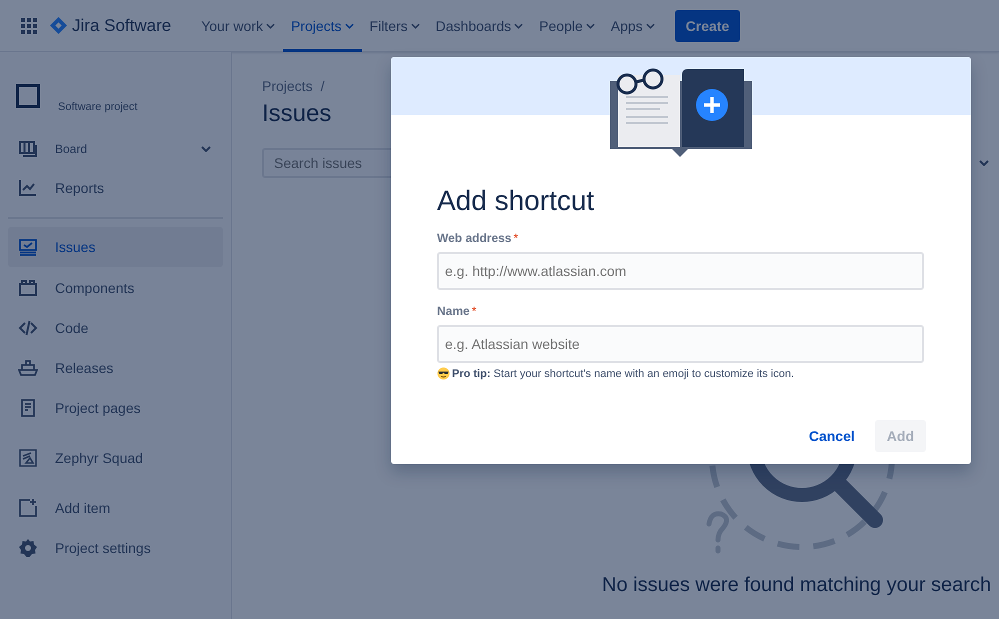 The width and height of the screenshot is (999, 619). I want to click on components-icon, so click(28, 288).